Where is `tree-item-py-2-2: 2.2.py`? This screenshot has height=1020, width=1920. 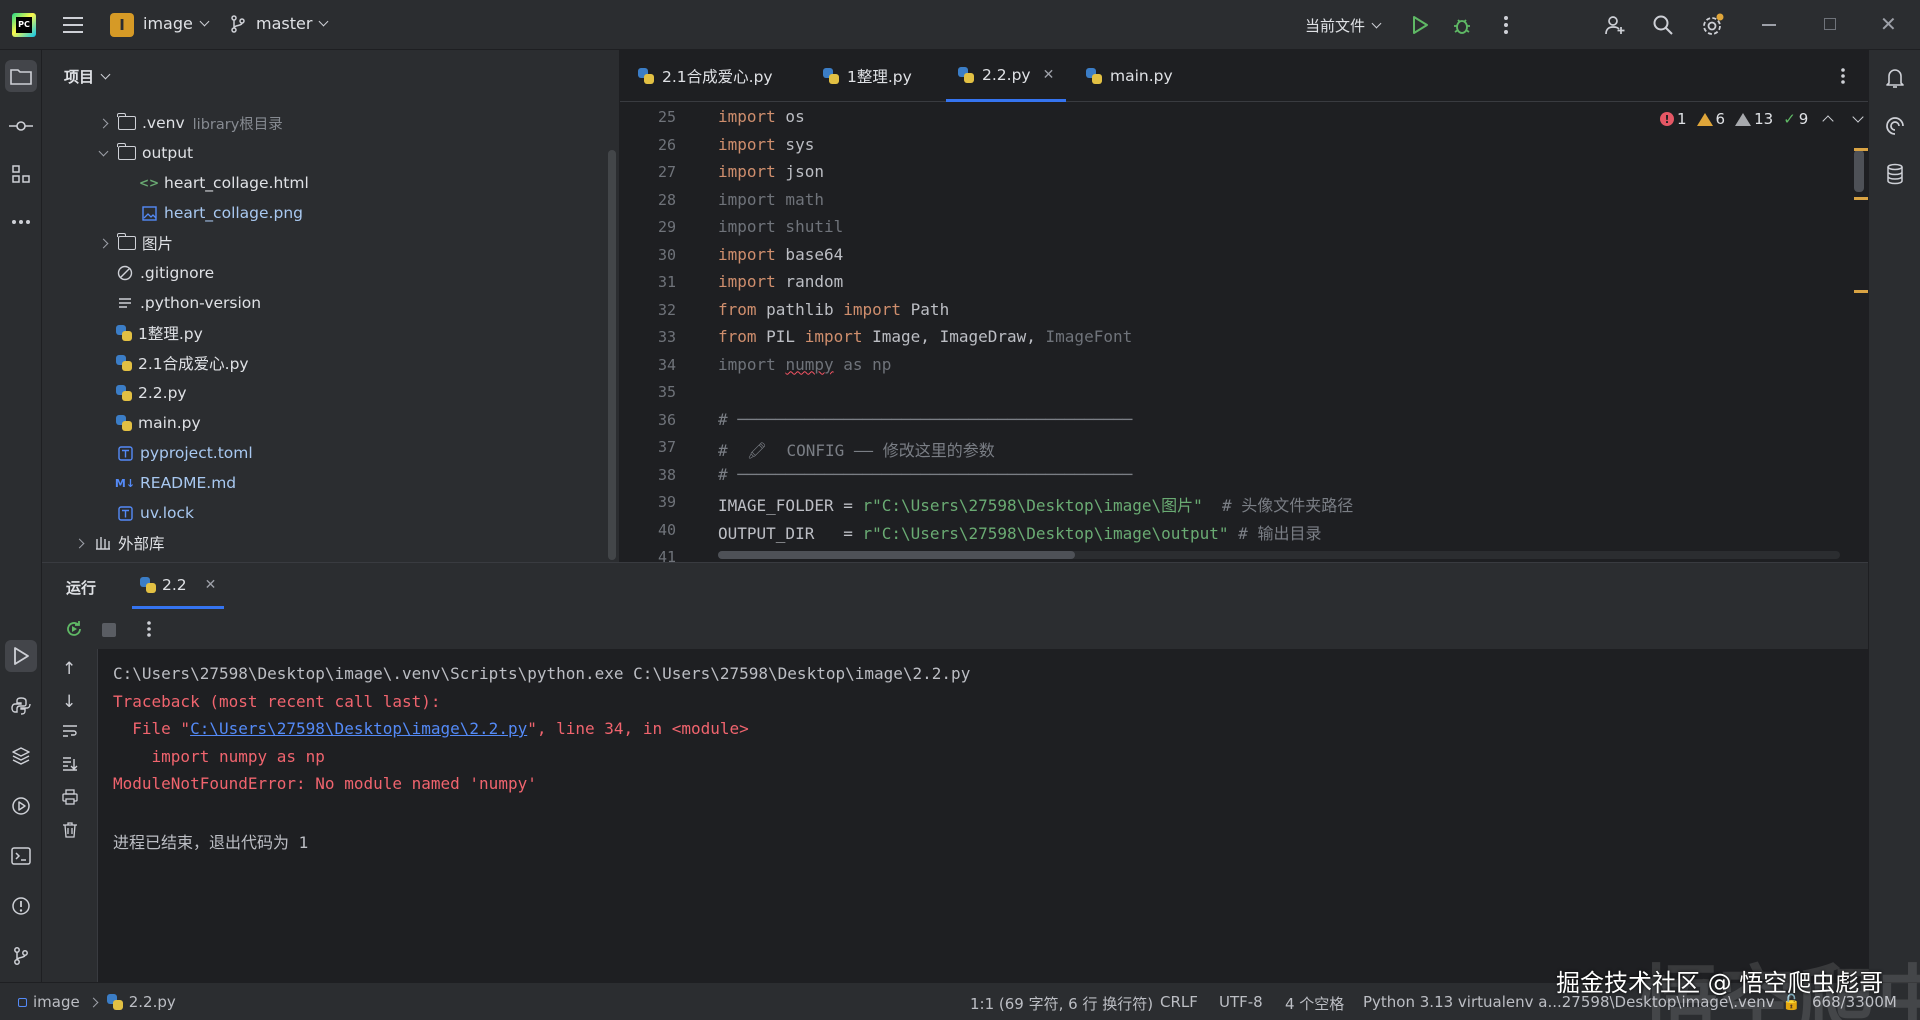 tree-item-py-2-2: 2.2.py is located at coordinates (151, 393).